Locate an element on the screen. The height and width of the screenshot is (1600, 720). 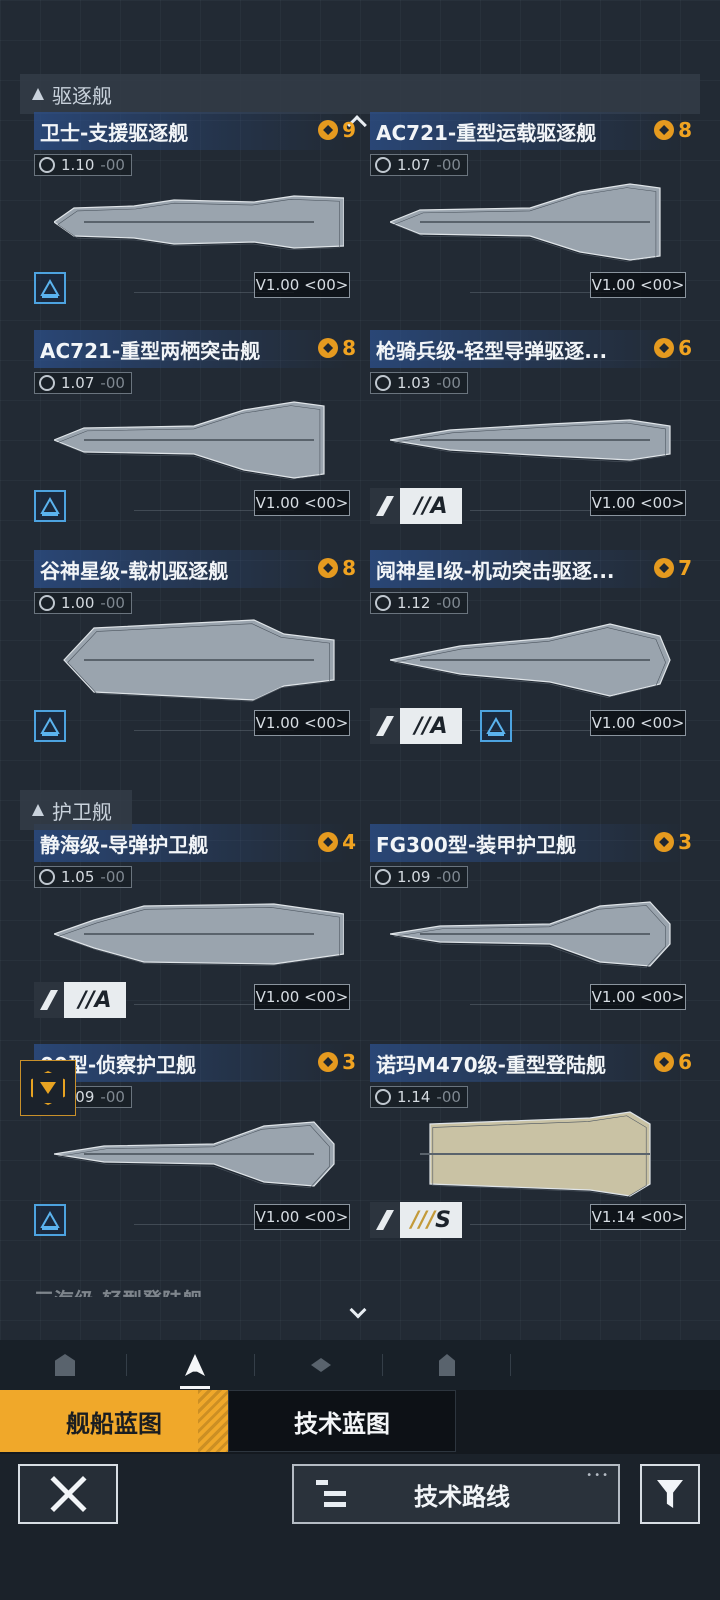
ship-card: 阋神星I级-机动突击驱逐... 7 1.12 -00//A V1.00 <00> is located at coordinates (531, 656).